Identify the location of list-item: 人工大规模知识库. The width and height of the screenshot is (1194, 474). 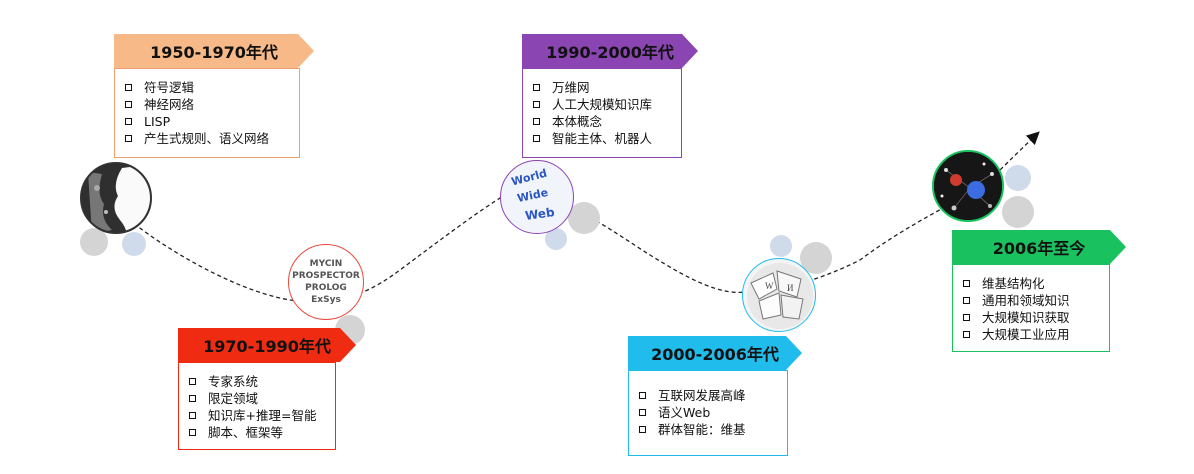
(607, 104).